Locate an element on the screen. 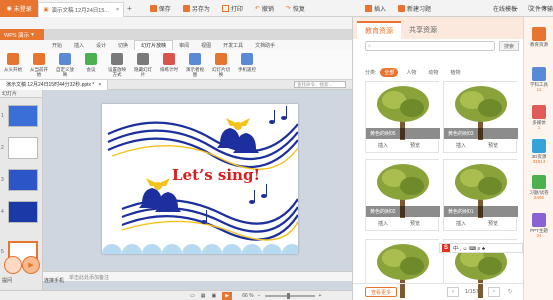 The height and width of the screenshot is (300, 553). page-indicator: 1/1579 is located at coordinates (473, 292).